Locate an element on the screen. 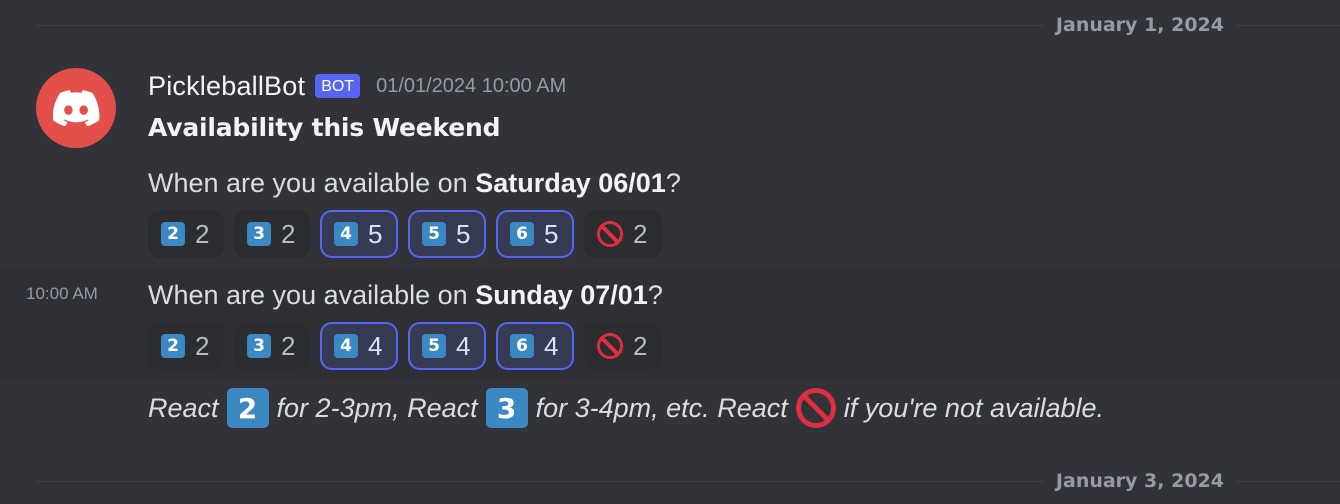  discord-logo-icon is located at coordinates (76, 108).